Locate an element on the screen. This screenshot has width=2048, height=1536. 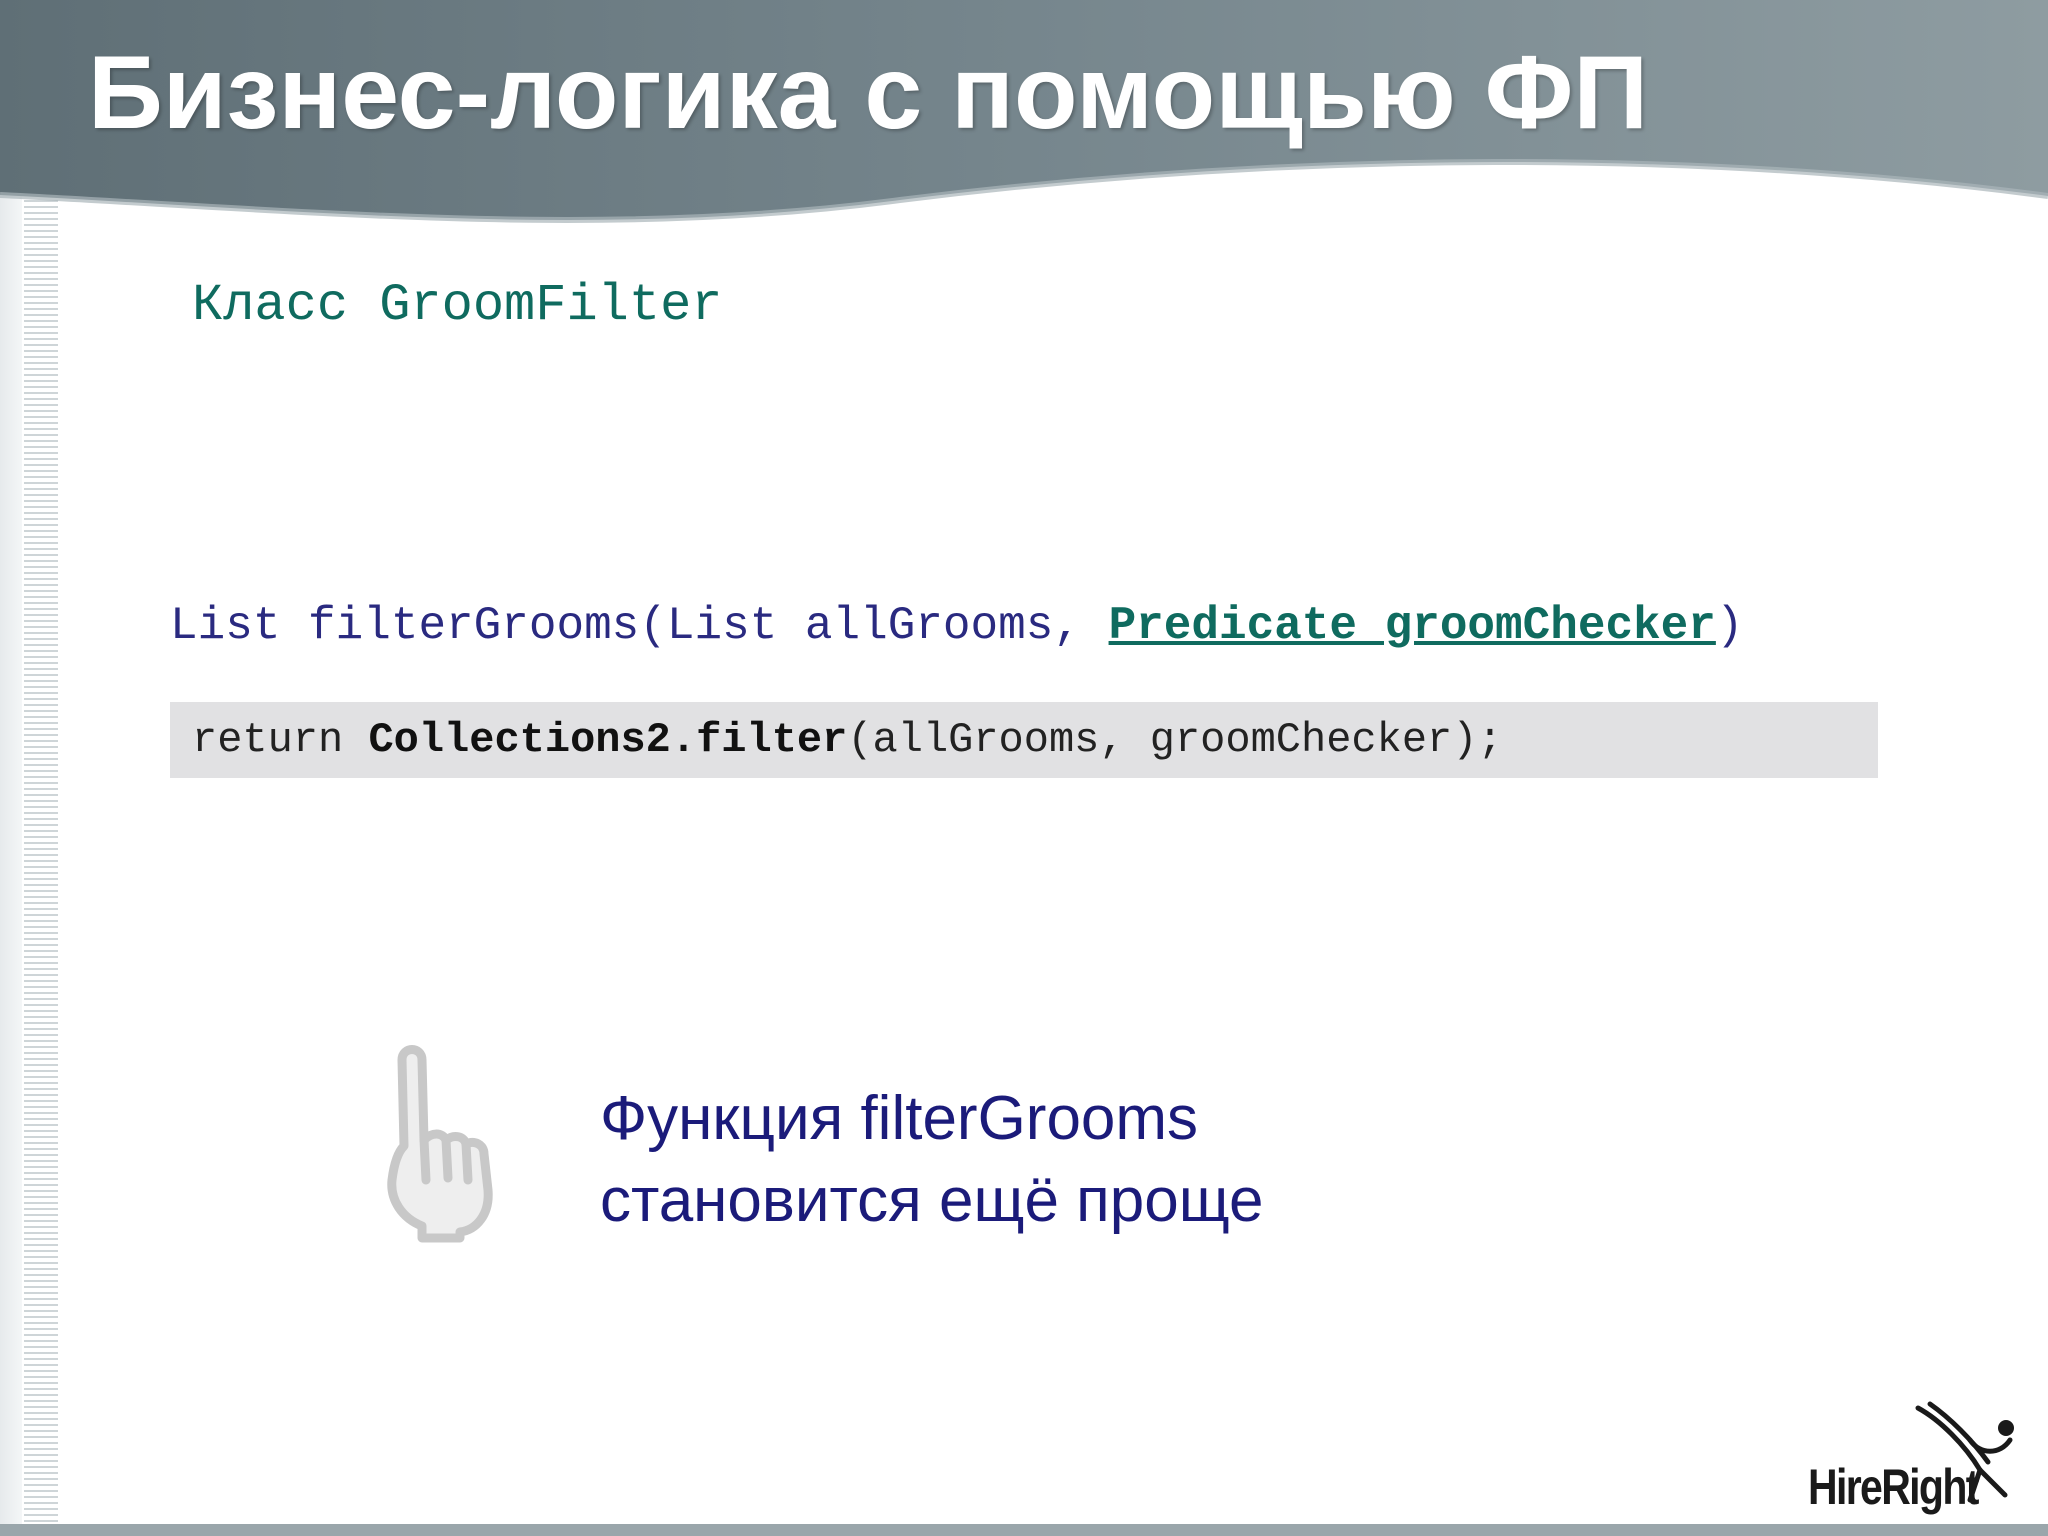
callout-line-2: становится ещё проще is located at coordinates (932, 1200).